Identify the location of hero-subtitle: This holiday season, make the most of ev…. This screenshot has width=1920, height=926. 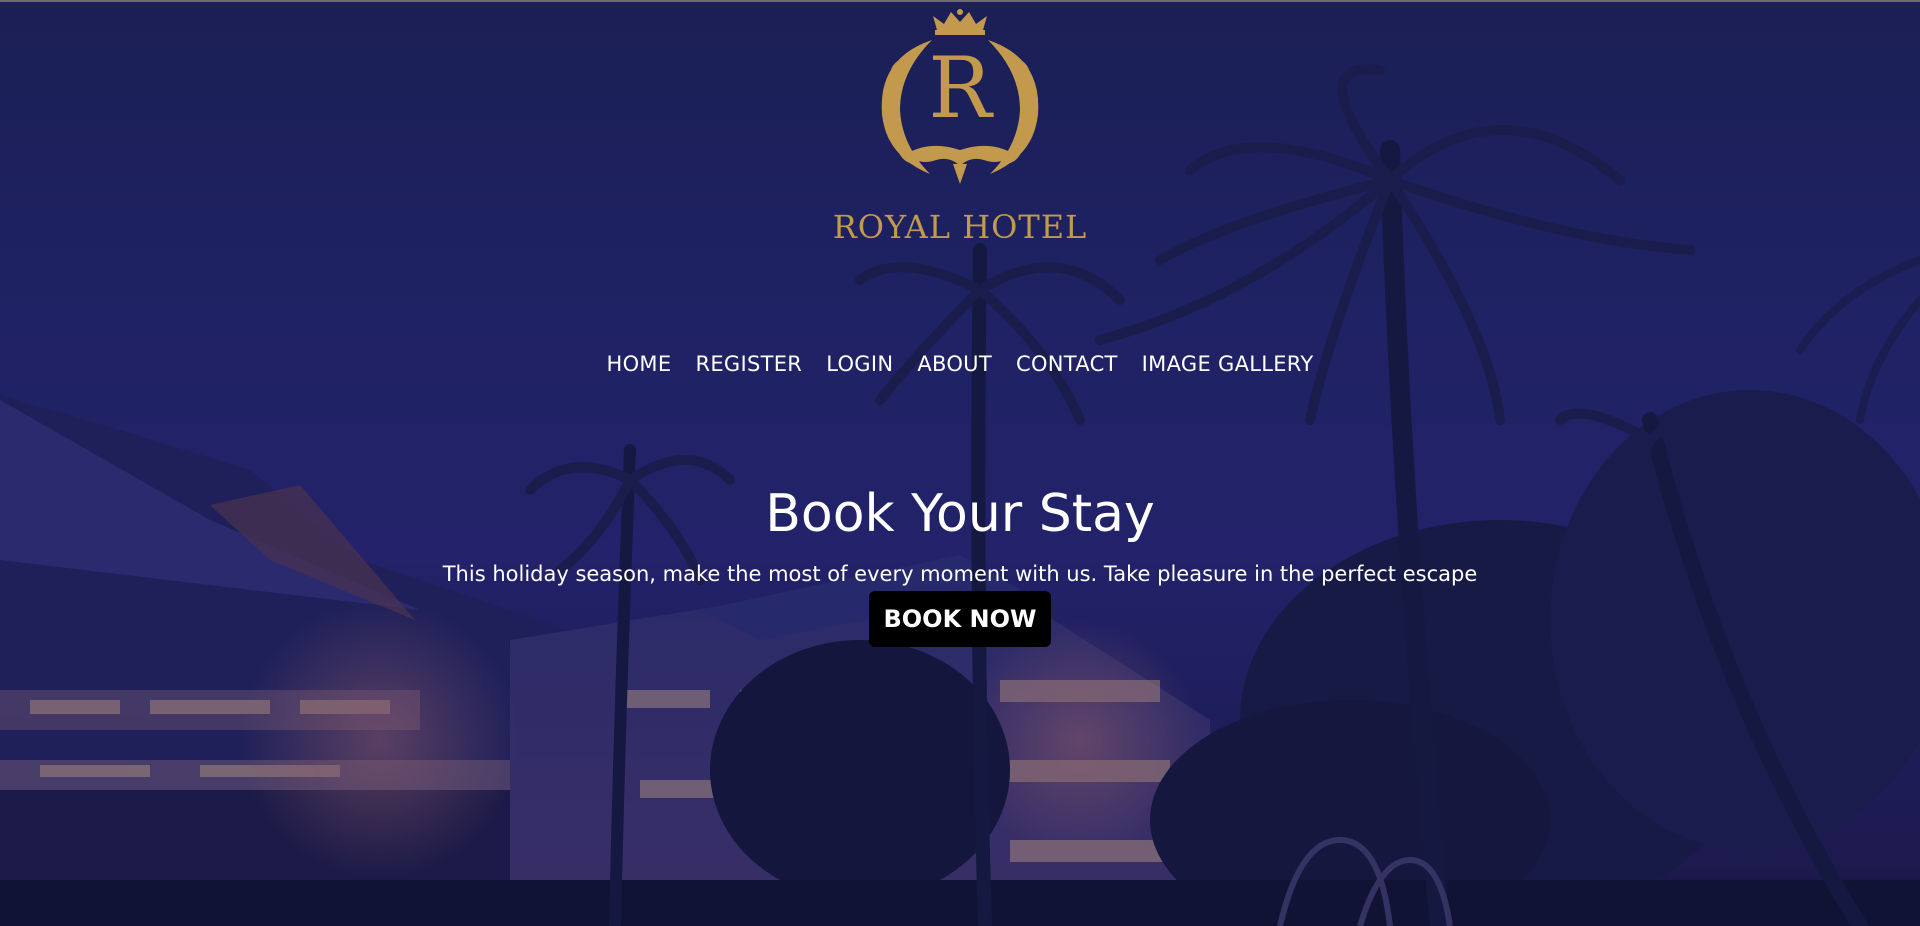
(960, 574).